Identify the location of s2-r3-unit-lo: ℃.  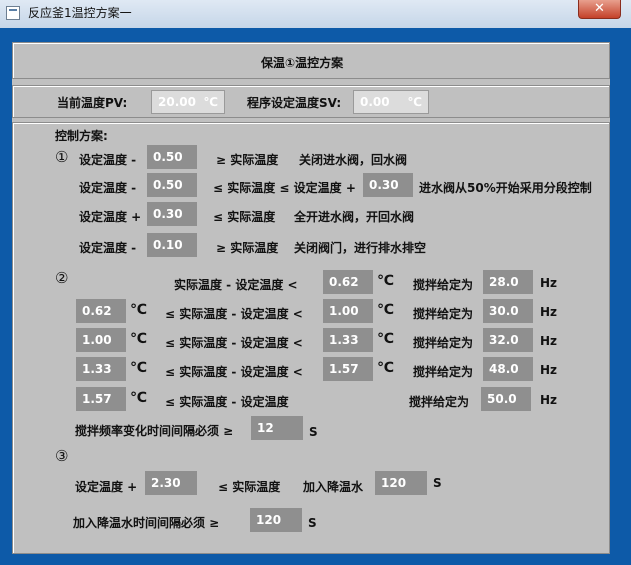
(138, 339).